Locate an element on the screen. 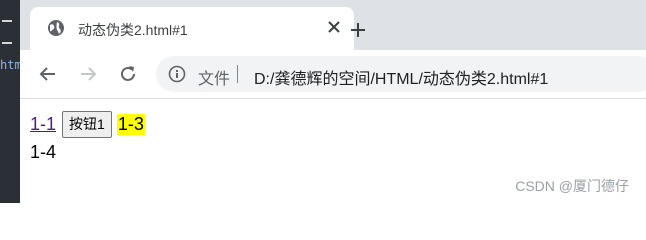 Image resolution: width=646 pixels, height=240 pixels. tab-active: 动态伪类2.html#1 is located at coordinates (192, 28).